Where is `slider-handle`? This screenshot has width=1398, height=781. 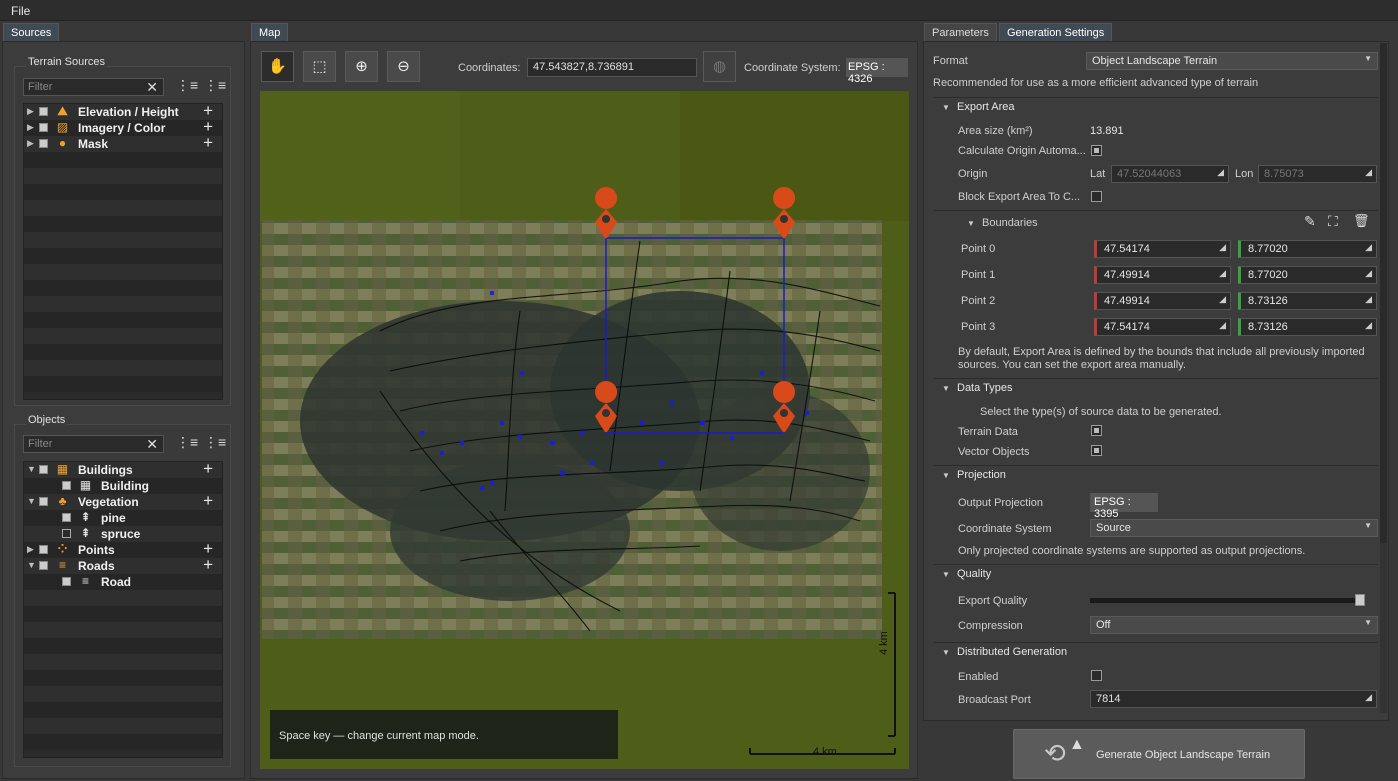
slider-handle is located at coordinates (1360, 600).